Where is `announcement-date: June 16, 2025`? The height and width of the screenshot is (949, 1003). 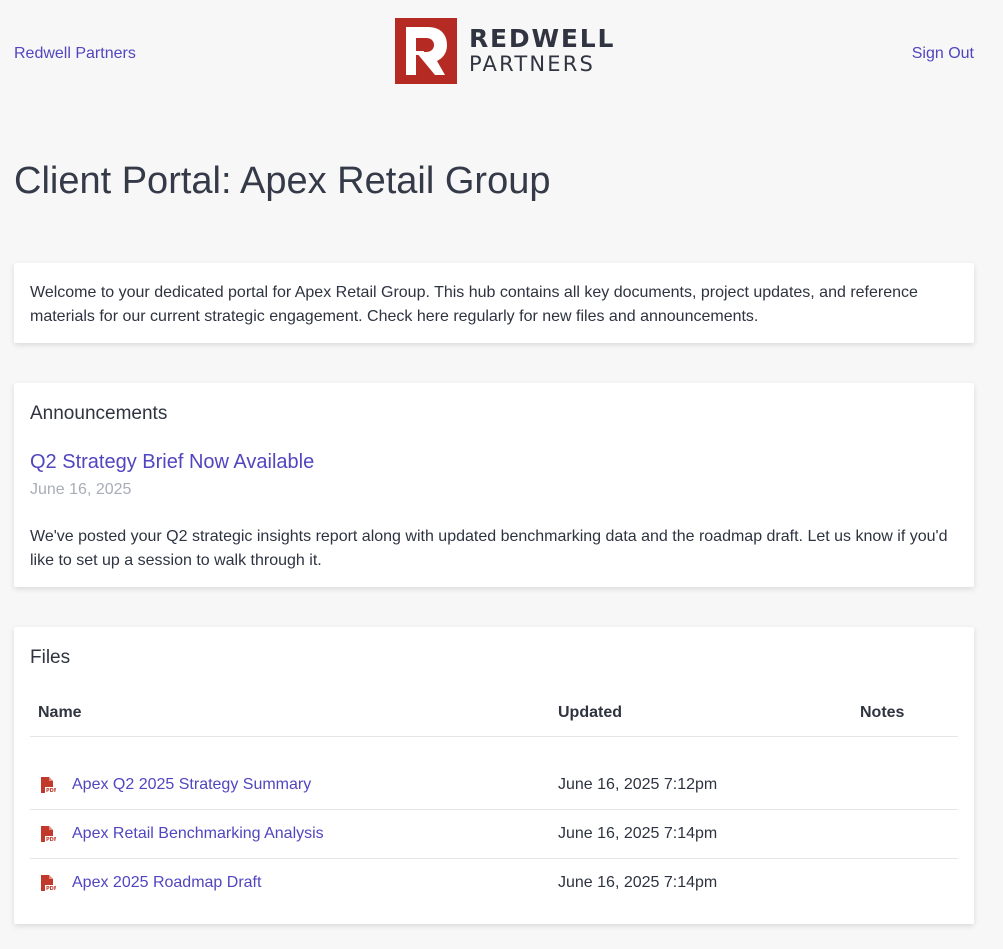
announcement-date: June 16, 2025 is located at coordinates (81, 489).